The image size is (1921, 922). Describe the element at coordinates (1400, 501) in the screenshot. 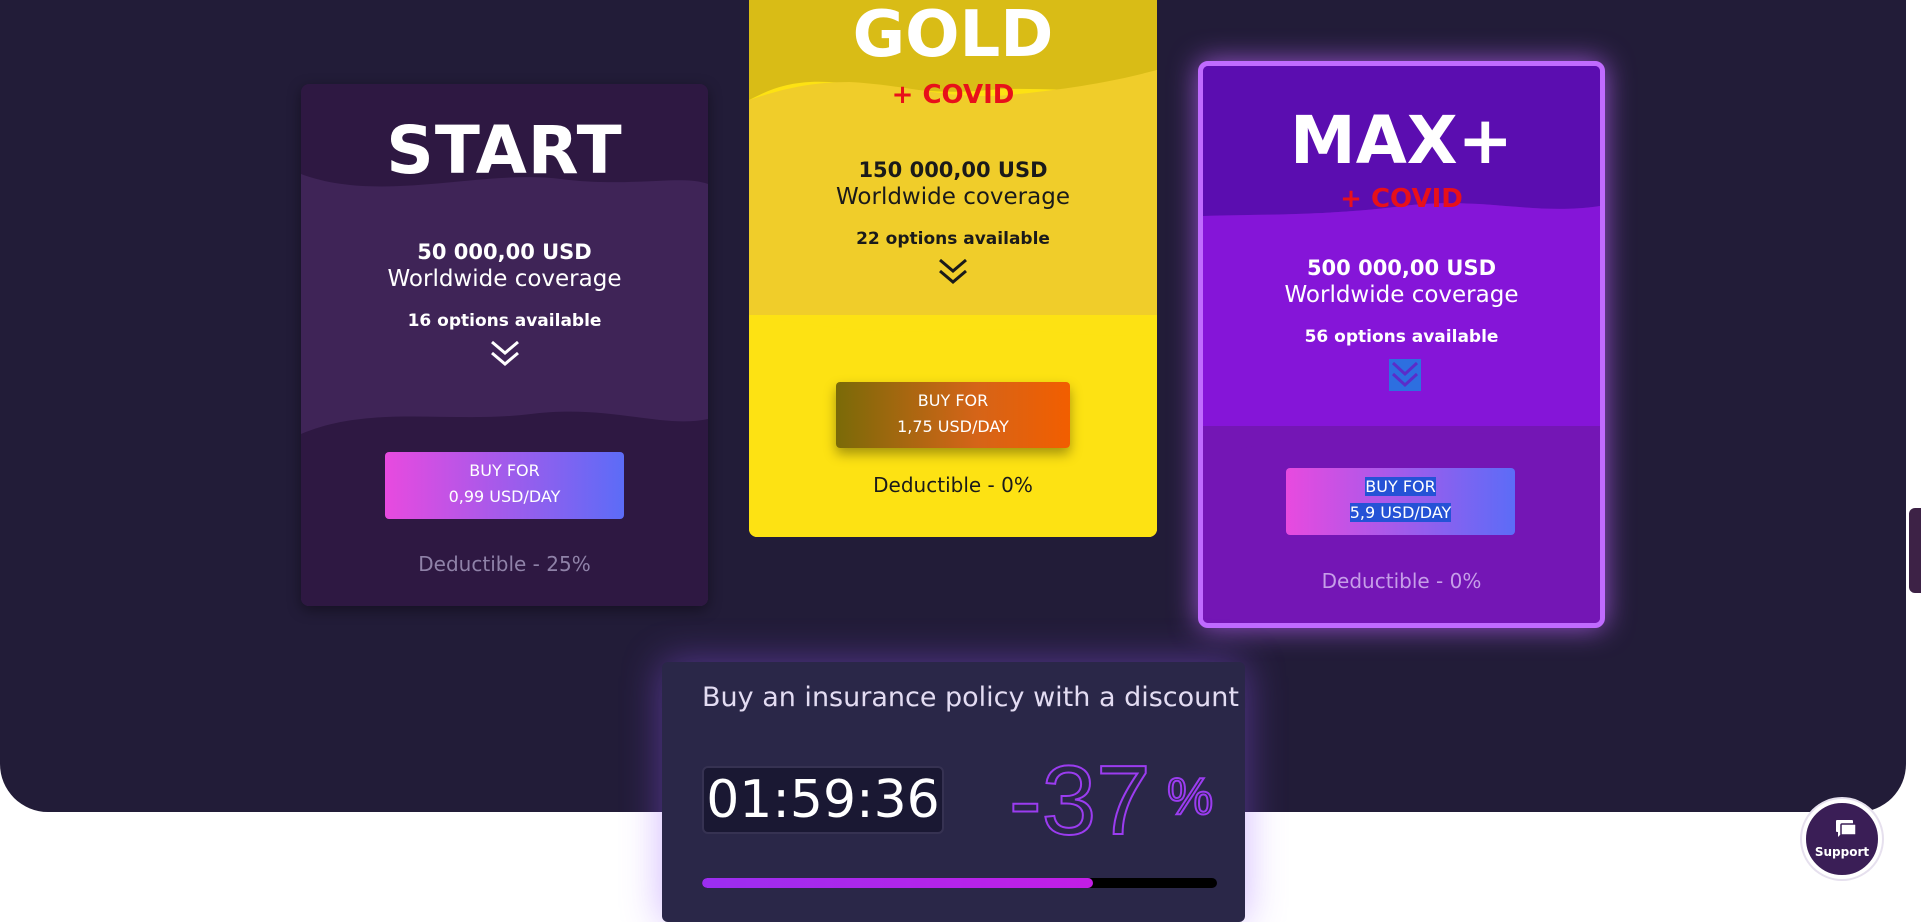

I see `buy-button-max: BUY FOR 5,9 USD/DAY` at that location.